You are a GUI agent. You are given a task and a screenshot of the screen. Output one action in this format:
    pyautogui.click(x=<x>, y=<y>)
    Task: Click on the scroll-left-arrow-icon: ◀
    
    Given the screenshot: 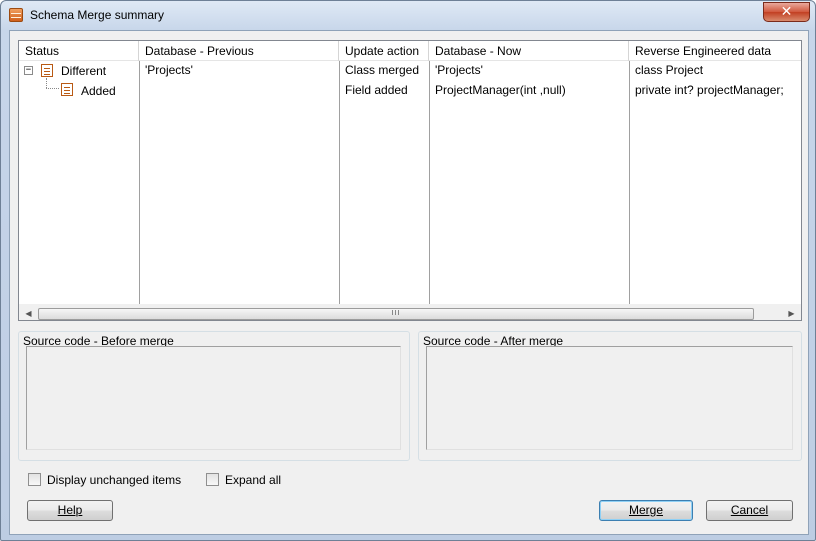 What is the action you would take?
    pyautogui.click(x=28, y=313)
    